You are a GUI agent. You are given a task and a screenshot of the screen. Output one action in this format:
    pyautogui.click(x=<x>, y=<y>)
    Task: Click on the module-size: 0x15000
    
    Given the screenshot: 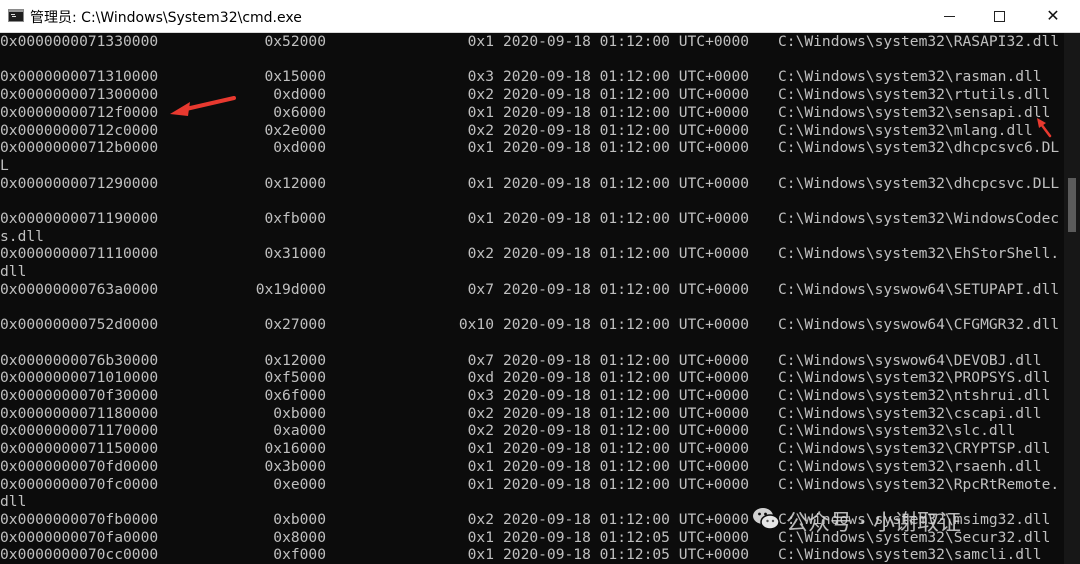 What is the action you would take?
    pyautogui.click(x=295, y=77)
    